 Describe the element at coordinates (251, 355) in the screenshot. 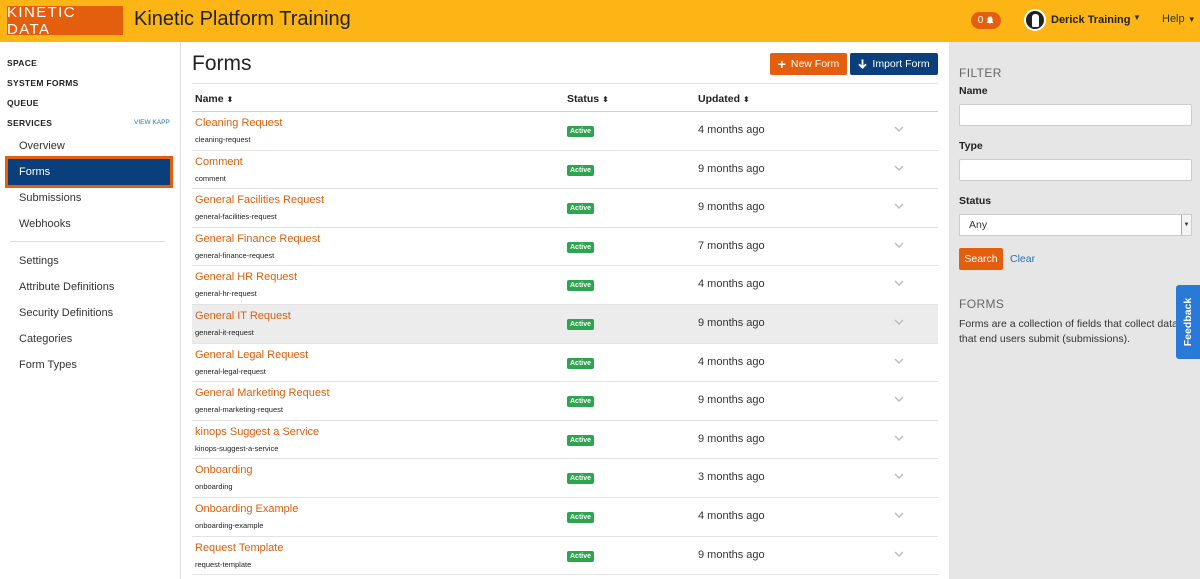

I see `form-name-link: General Legal Request` at that location.